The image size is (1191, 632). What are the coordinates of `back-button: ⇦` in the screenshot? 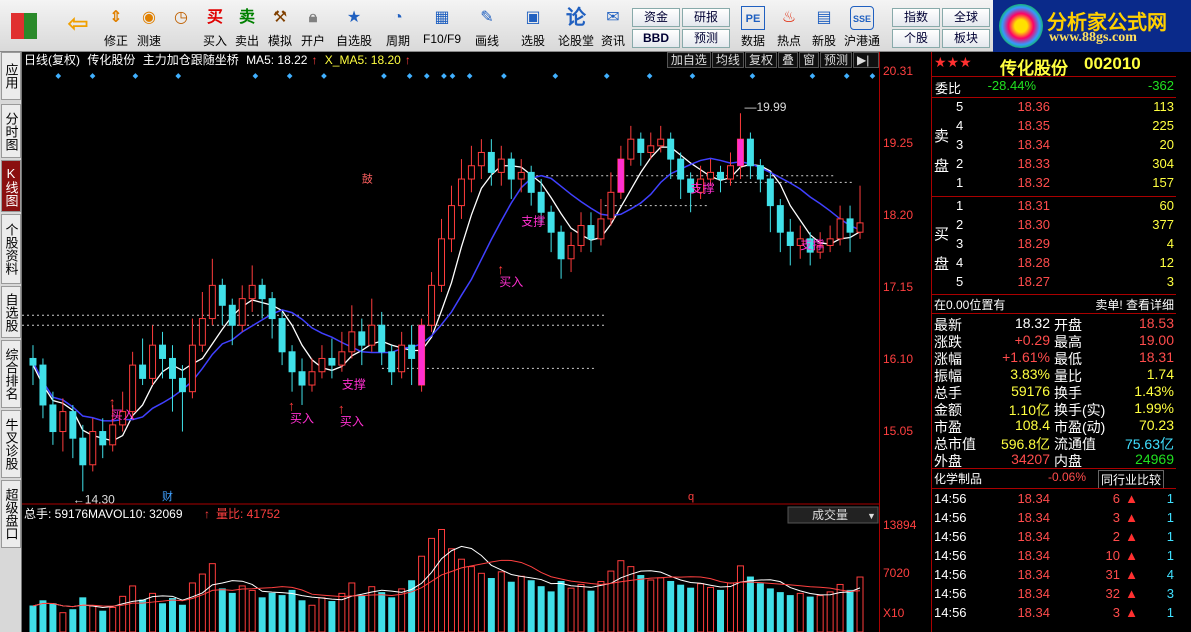 It's located at (78, 27).